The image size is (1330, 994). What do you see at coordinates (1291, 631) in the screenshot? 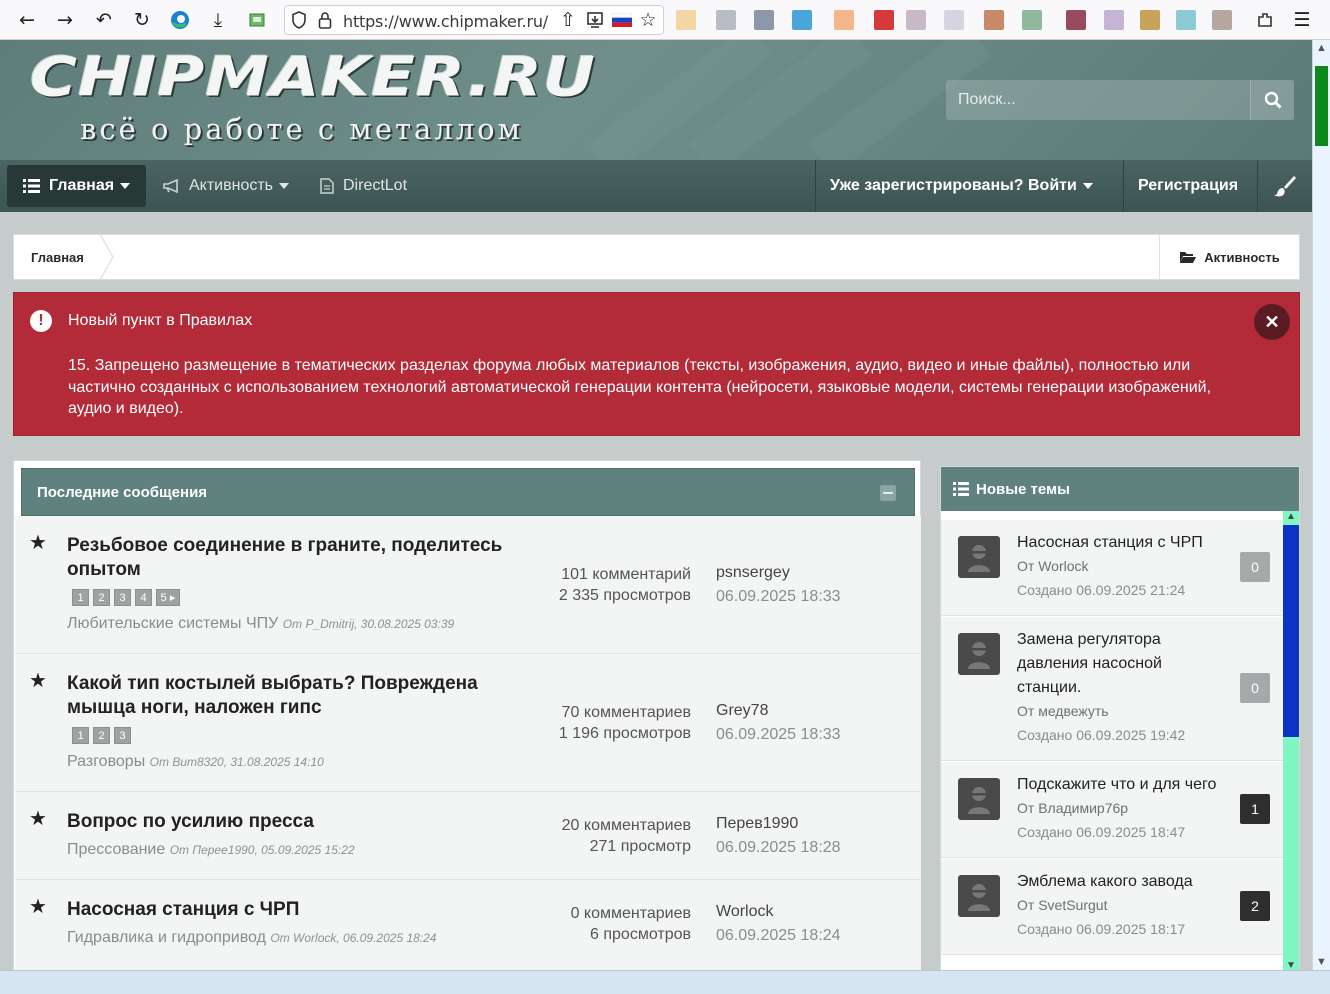
I see `widget-scrollbar-thumb` at bounding box center [1291, 631].